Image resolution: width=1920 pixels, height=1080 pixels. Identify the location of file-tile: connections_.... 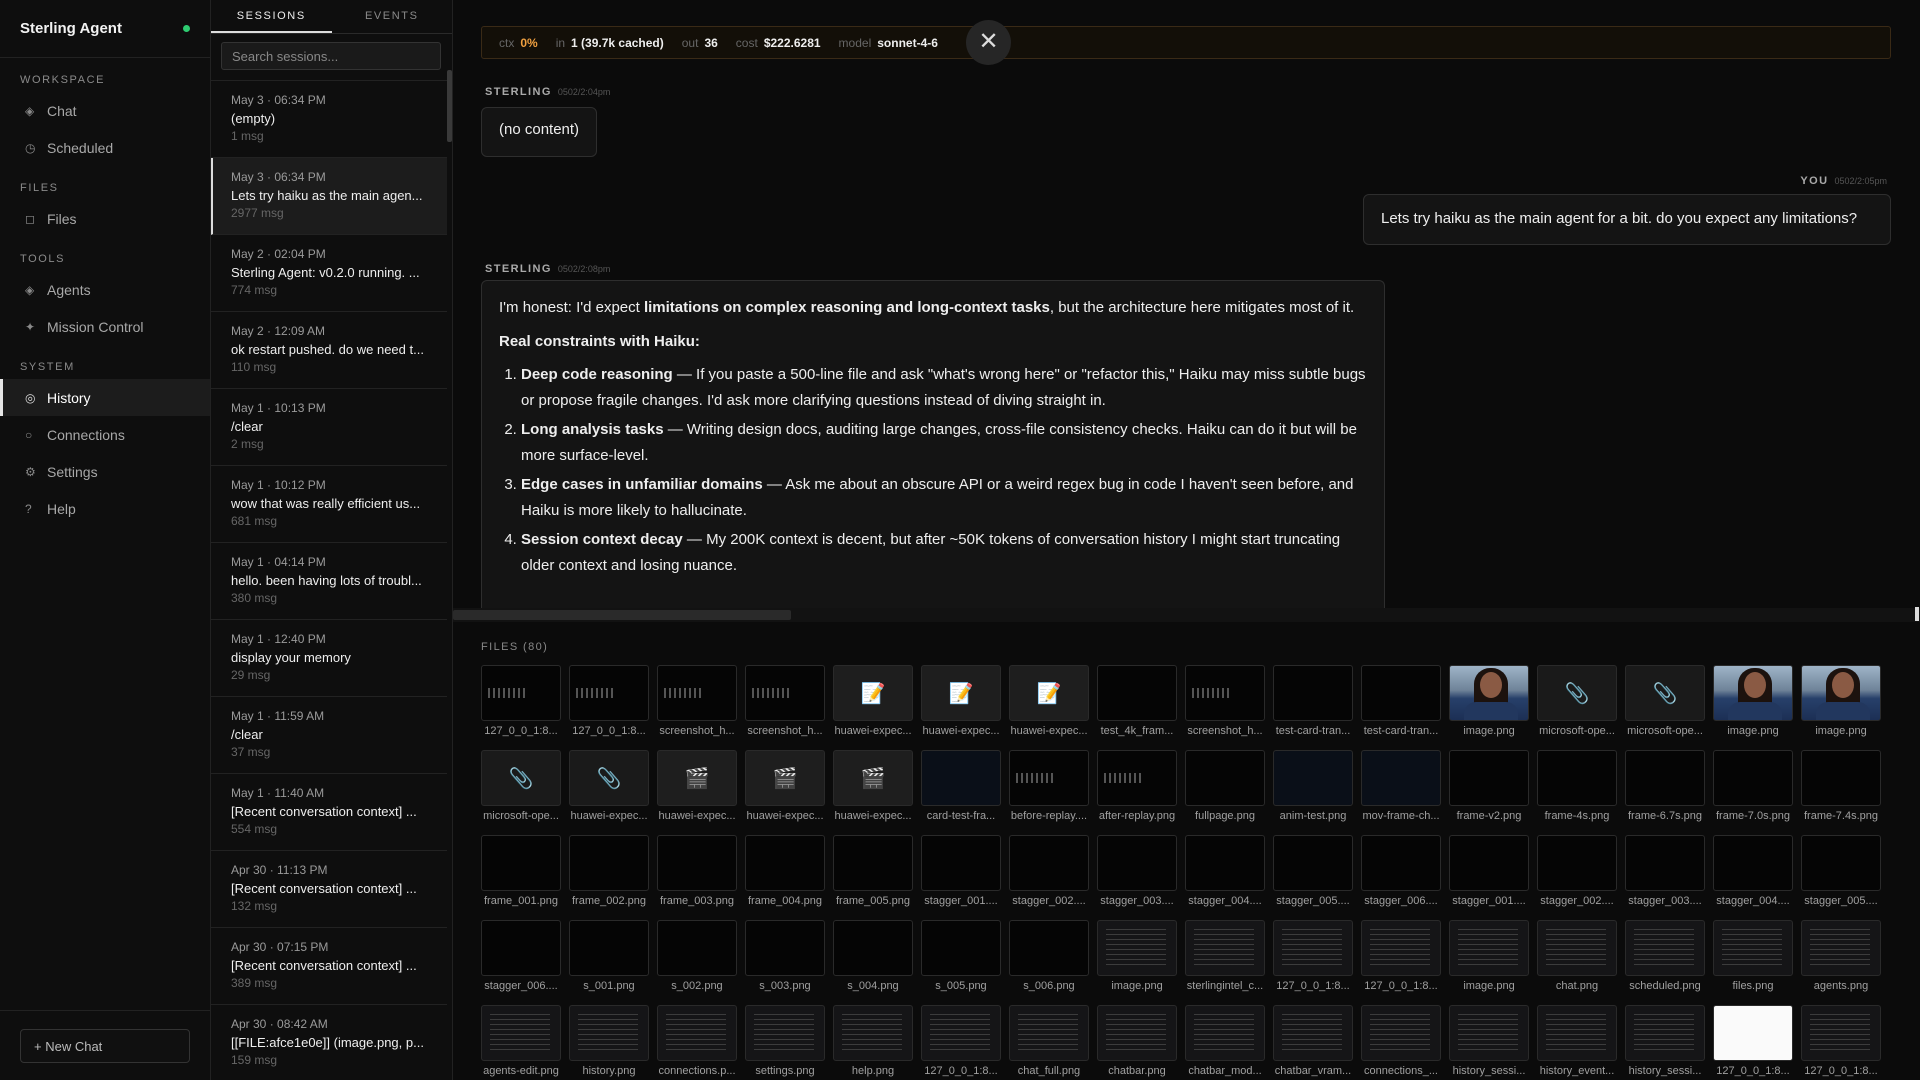
(1401, 1041).